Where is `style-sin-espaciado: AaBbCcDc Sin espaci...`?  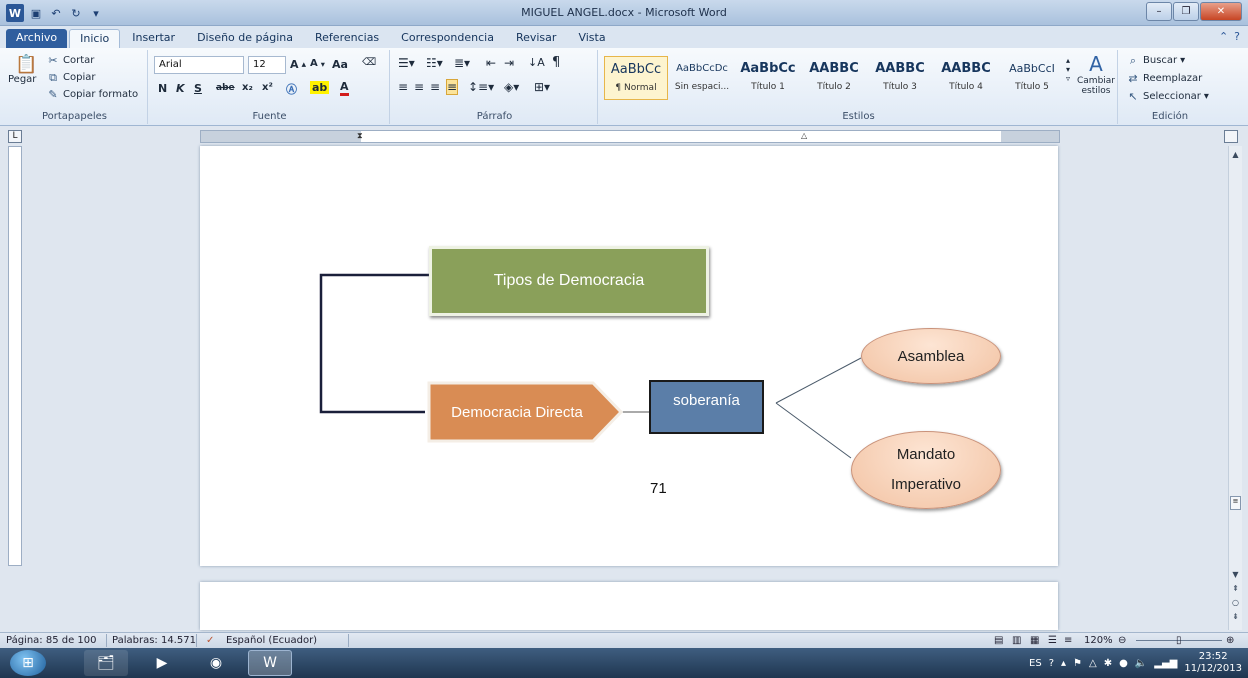 style-sin-espaciado: AaBbCcDc Sin espaci... is located at coordinates (702, 78).